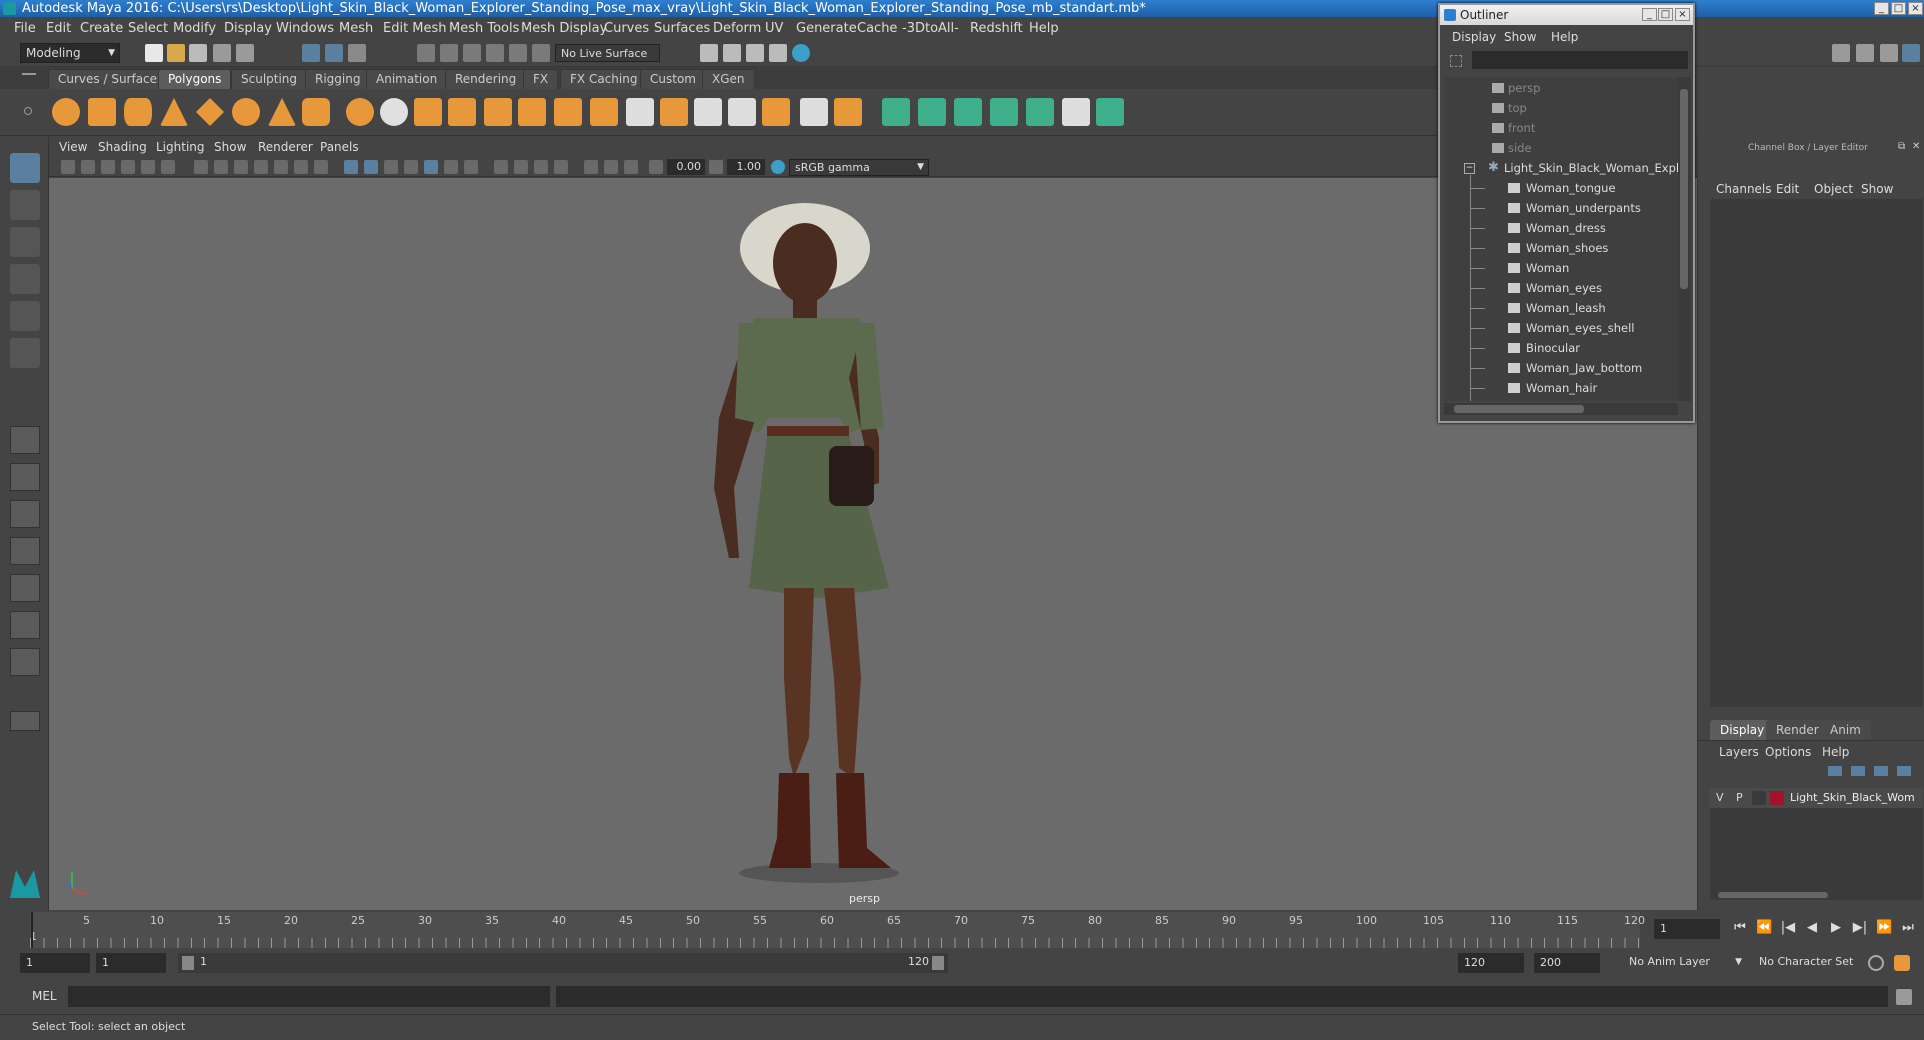 The width and height of the screenshot is (1924, 1040). What do you see at coordinates (415, 28) in the screenshot?
I see `menu-edit-mesh: Edit Mesh` at bounding box center [415, 28].